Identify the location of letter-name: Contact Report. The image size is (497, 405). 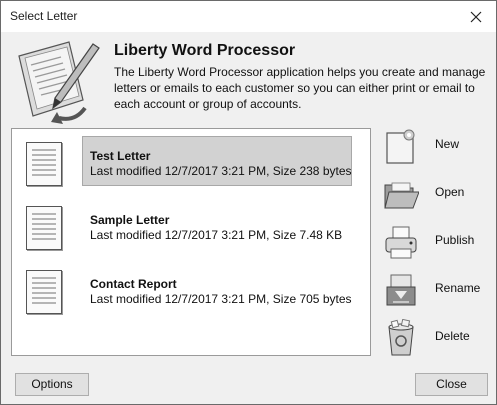
(133, 284).